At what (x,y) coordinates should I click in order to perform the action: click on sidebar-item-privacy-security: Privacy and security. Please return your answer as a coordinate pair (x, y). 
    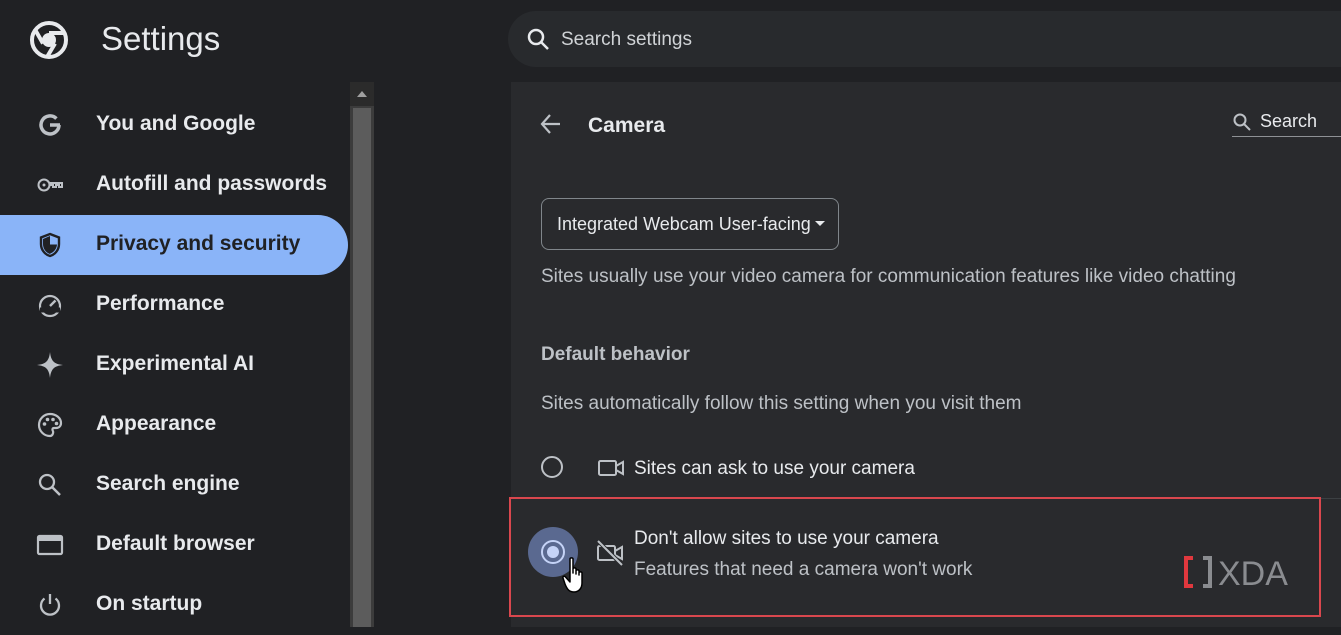
    Looking at the image, I should click on (174, 245).